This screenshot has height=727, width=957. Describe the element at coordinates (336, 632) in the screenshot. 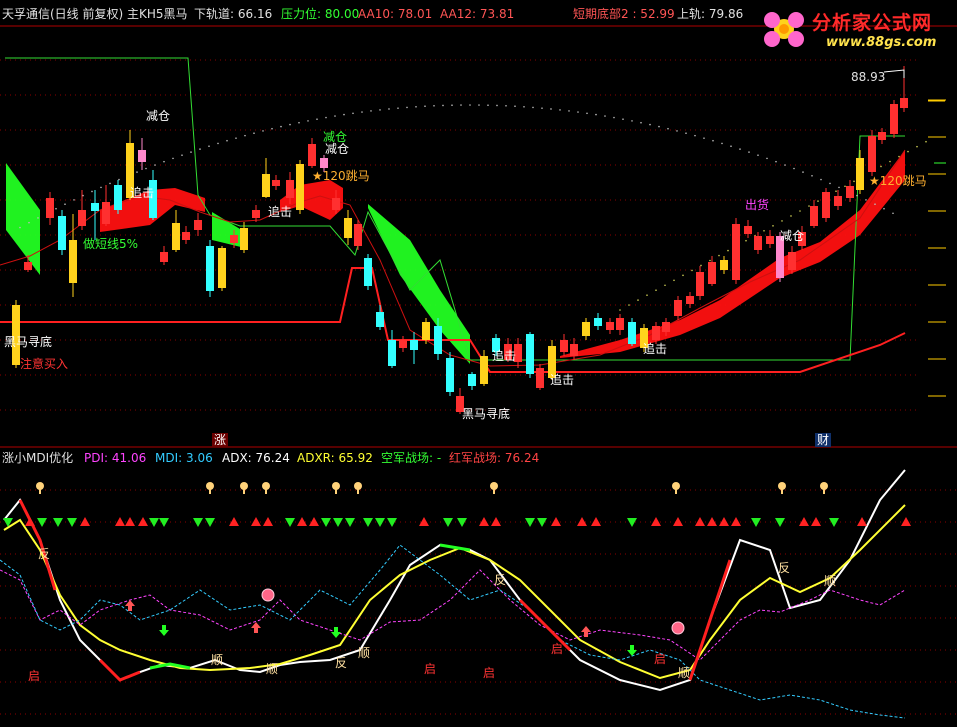

I see `down-arrow-icon` at that location.